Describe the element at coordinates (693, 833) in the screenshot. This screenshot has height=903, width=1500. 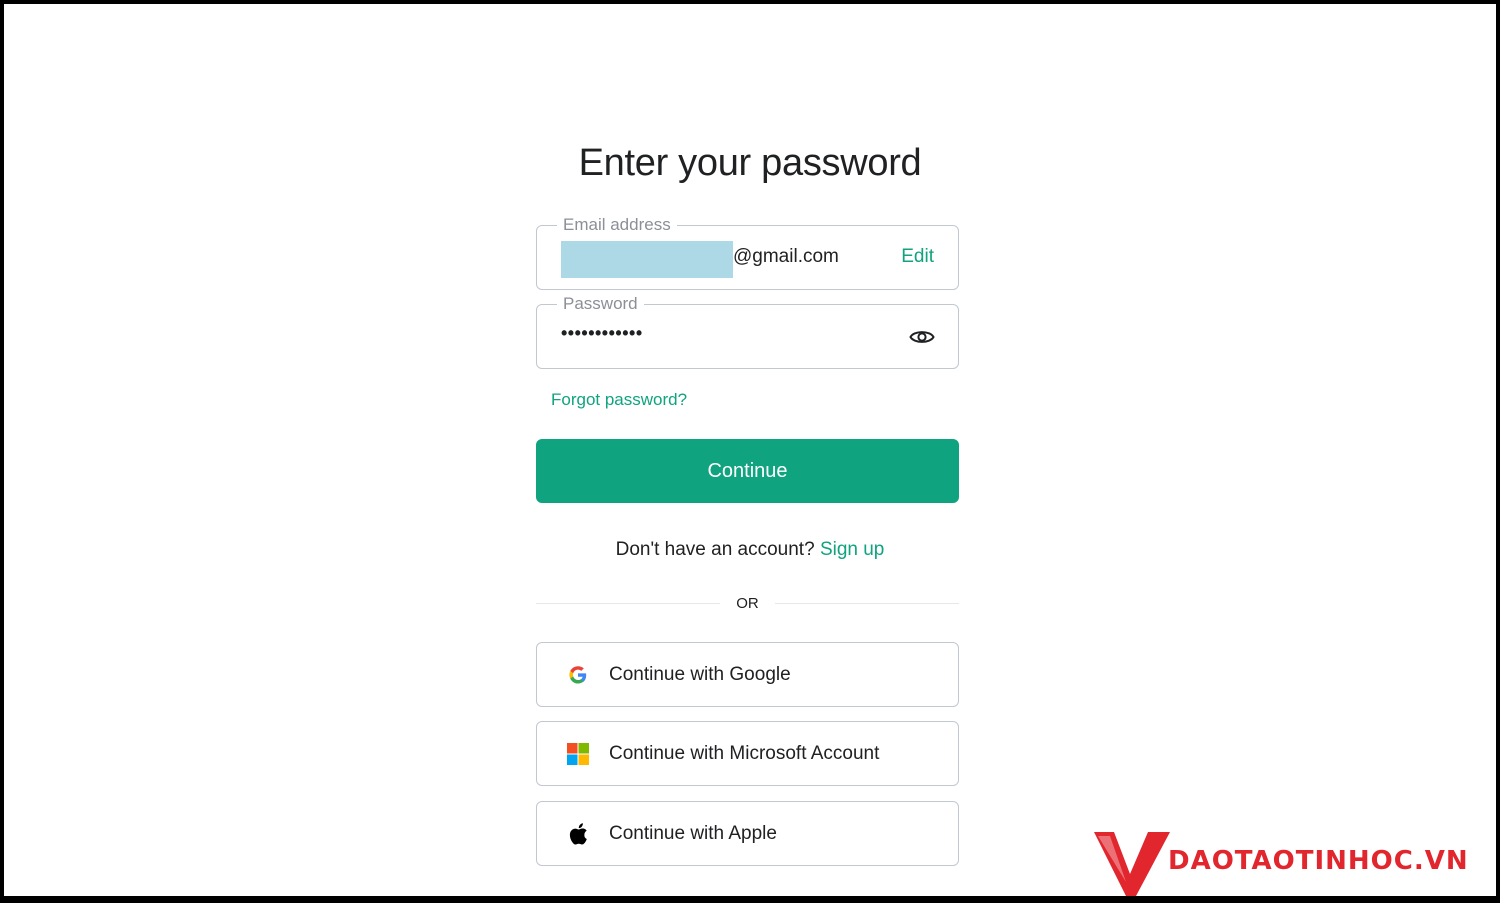
I see `apple-button-label: Continue with Apple` at that location.